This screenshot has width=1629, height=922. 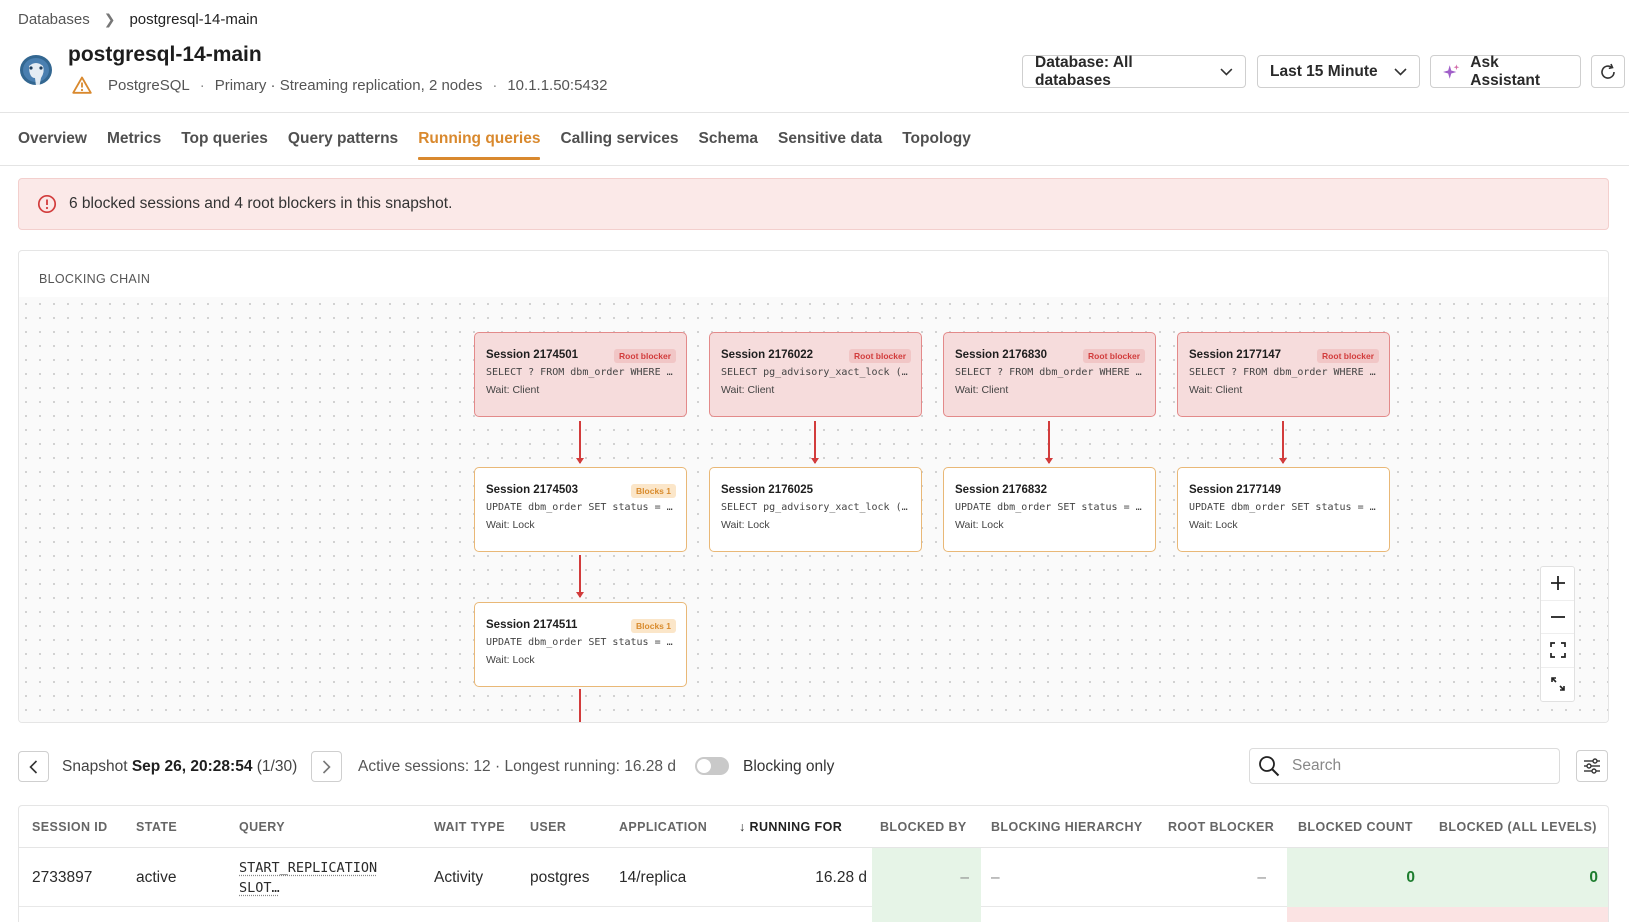 What do you see at coordinates (813, 914) in the screenshot?
I see `table-row` at bounding box center [813, 914].